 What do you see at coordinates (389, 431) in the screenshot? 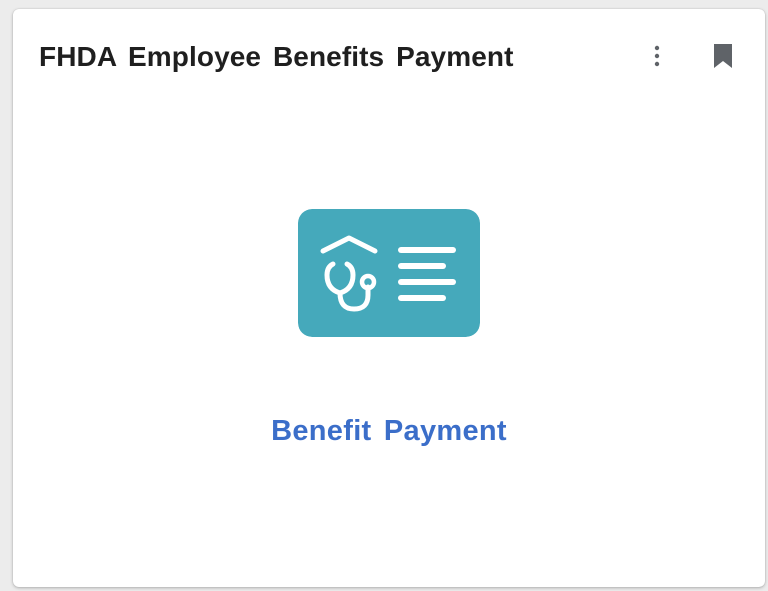
I see `benefit-payment-label: Benefit Payment` at bounding box center [389, 431].